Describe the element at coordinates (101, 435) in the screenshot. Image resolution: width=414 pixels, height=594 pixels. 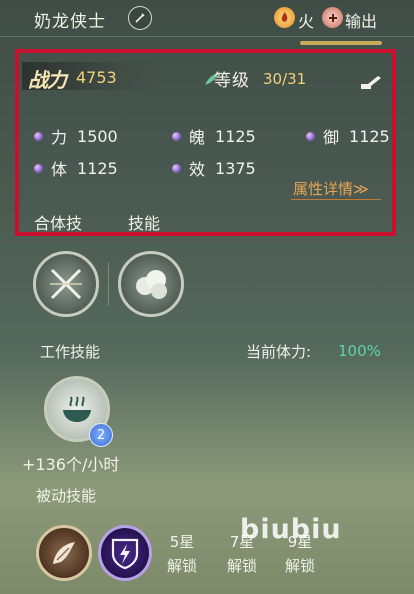
I see `work-skill-level-badge: 2` at that location.